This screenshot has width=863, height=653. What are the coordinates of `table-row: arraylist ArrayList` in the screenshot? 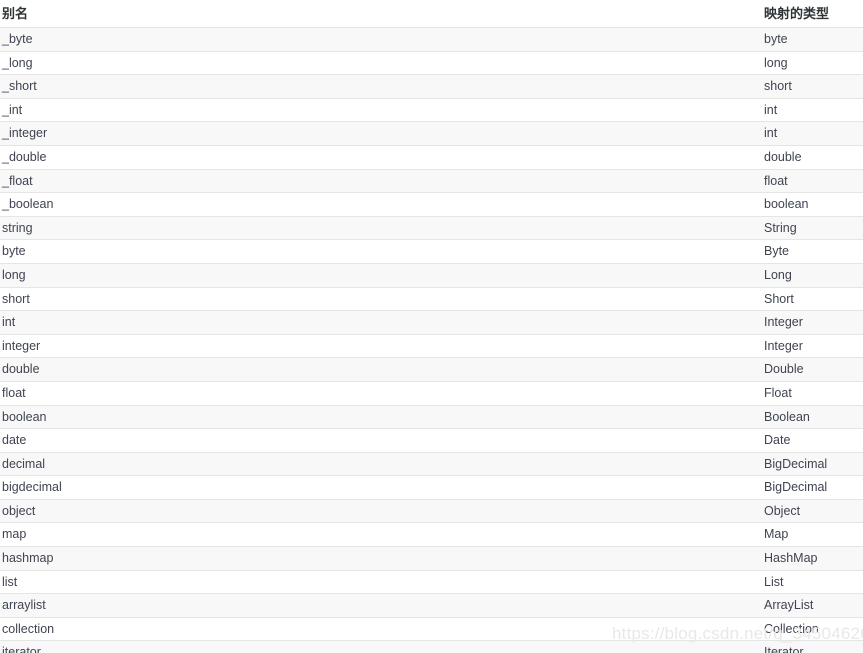 It's located at (431, 605).